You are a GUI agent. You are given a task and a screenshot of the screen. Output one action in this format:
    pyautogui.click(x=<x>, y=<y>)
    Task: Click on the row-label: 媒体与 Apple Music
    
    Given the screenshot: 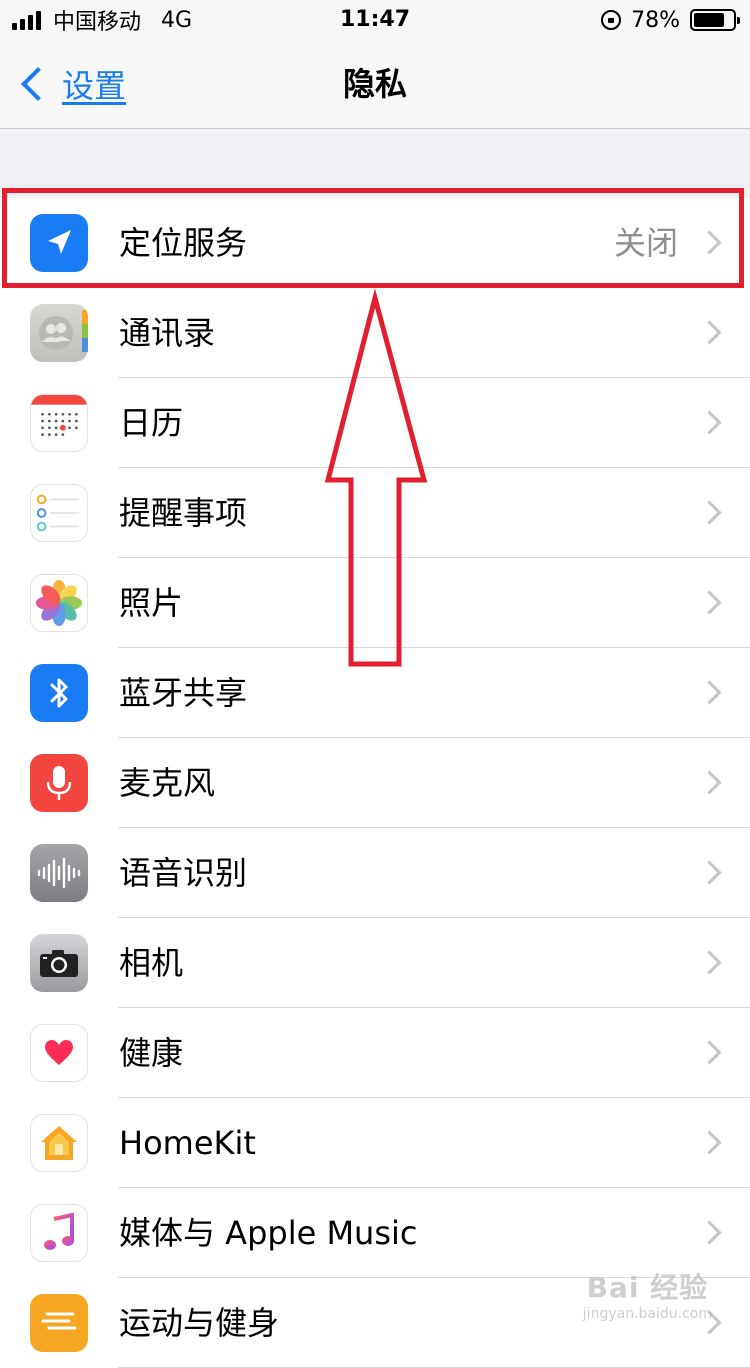 What is the action you would take?
    pyautogui.click(x=268, y=1233)
    